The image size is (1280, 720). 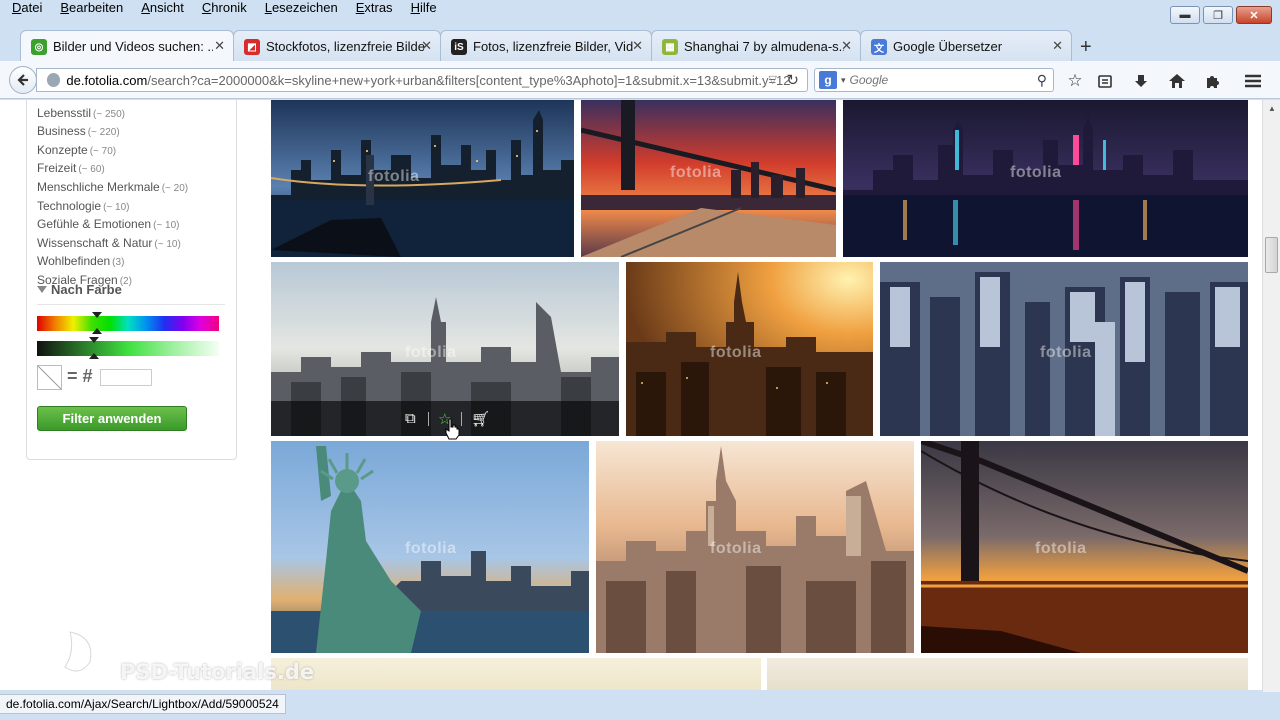 I want to click on site-identity-icon, so click(x=54, y=80).